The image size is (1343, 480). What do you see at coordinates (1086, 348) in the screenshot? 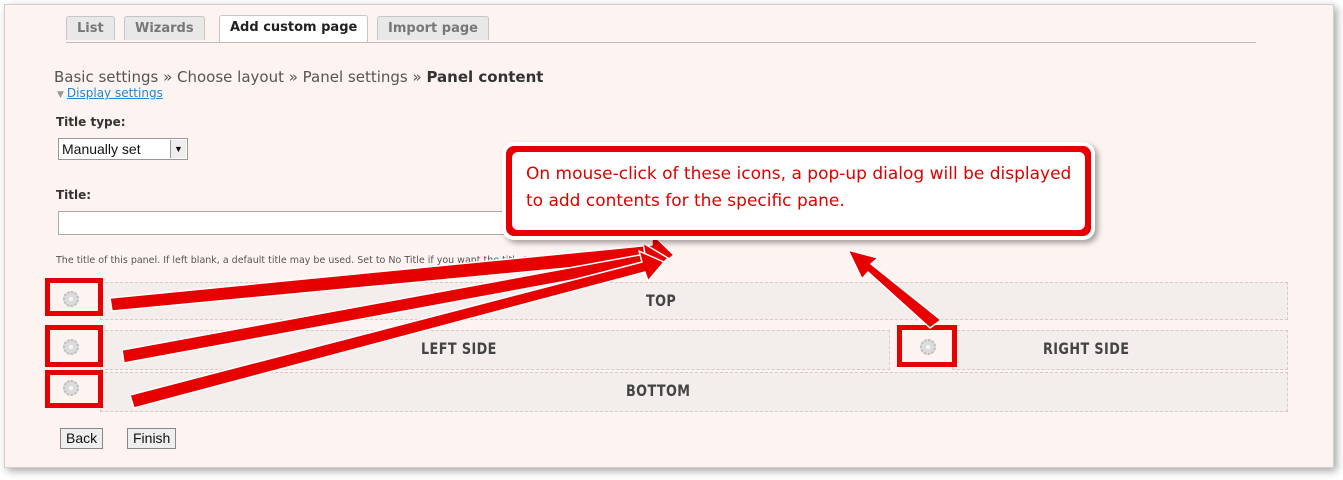
I see `pane-right-title: RIGHT SIDE` at bounding box center [1086, 348].